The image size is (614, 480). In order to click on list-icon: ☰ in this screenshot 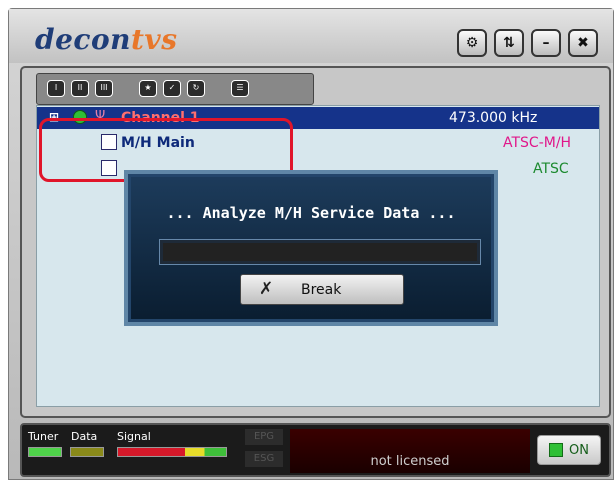, I will do `click(240, 88)`.